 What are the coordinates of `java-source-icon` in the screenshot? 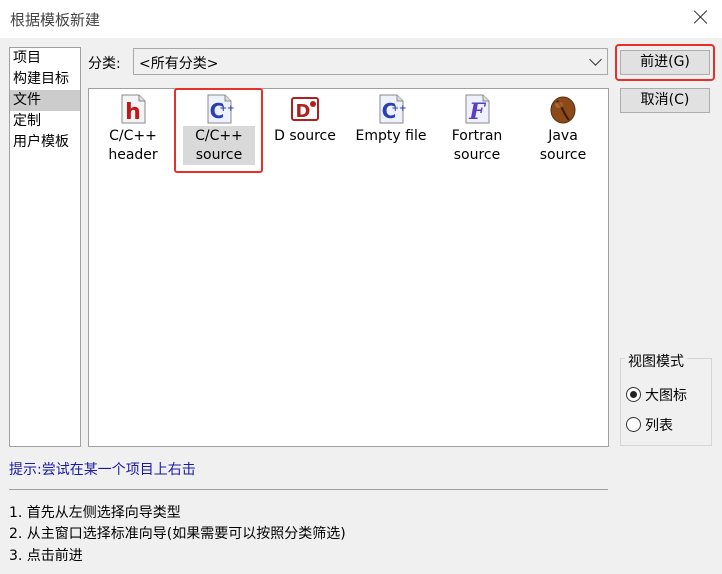 It's located at (563, 110).